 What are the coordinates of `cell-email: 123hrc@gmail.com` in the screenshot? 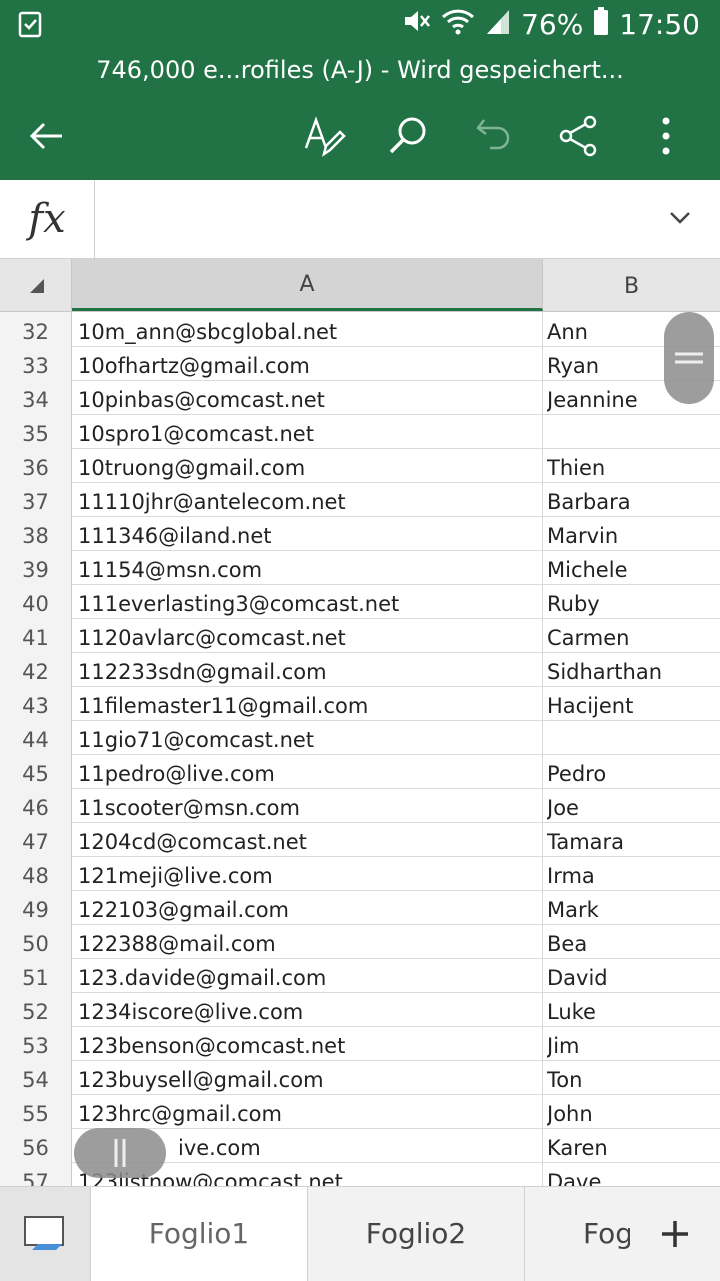 It's located at (308, 1111).